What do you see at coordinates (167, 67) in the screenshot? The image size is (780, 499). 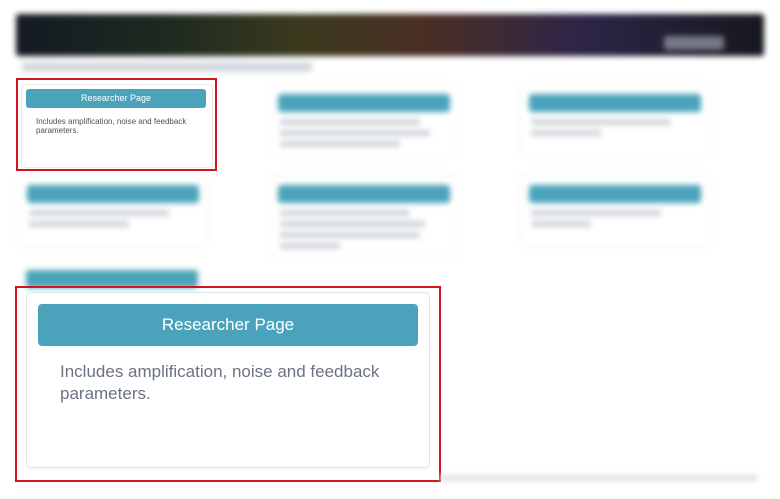 I see `breadcrumb` at bounding box center [167, 67].